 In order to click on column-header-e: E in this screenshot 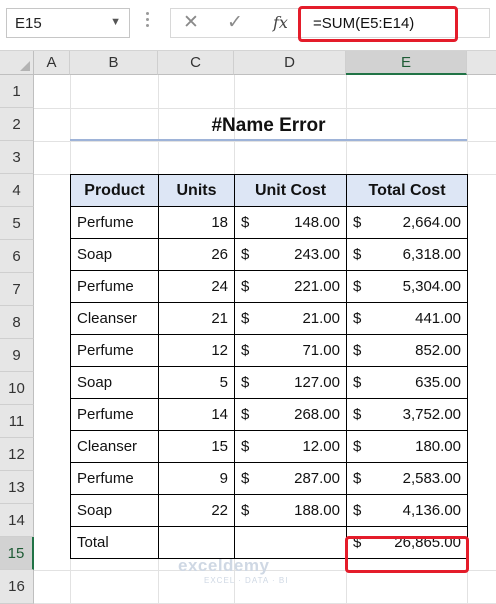, I will do `click(406, 63)`.